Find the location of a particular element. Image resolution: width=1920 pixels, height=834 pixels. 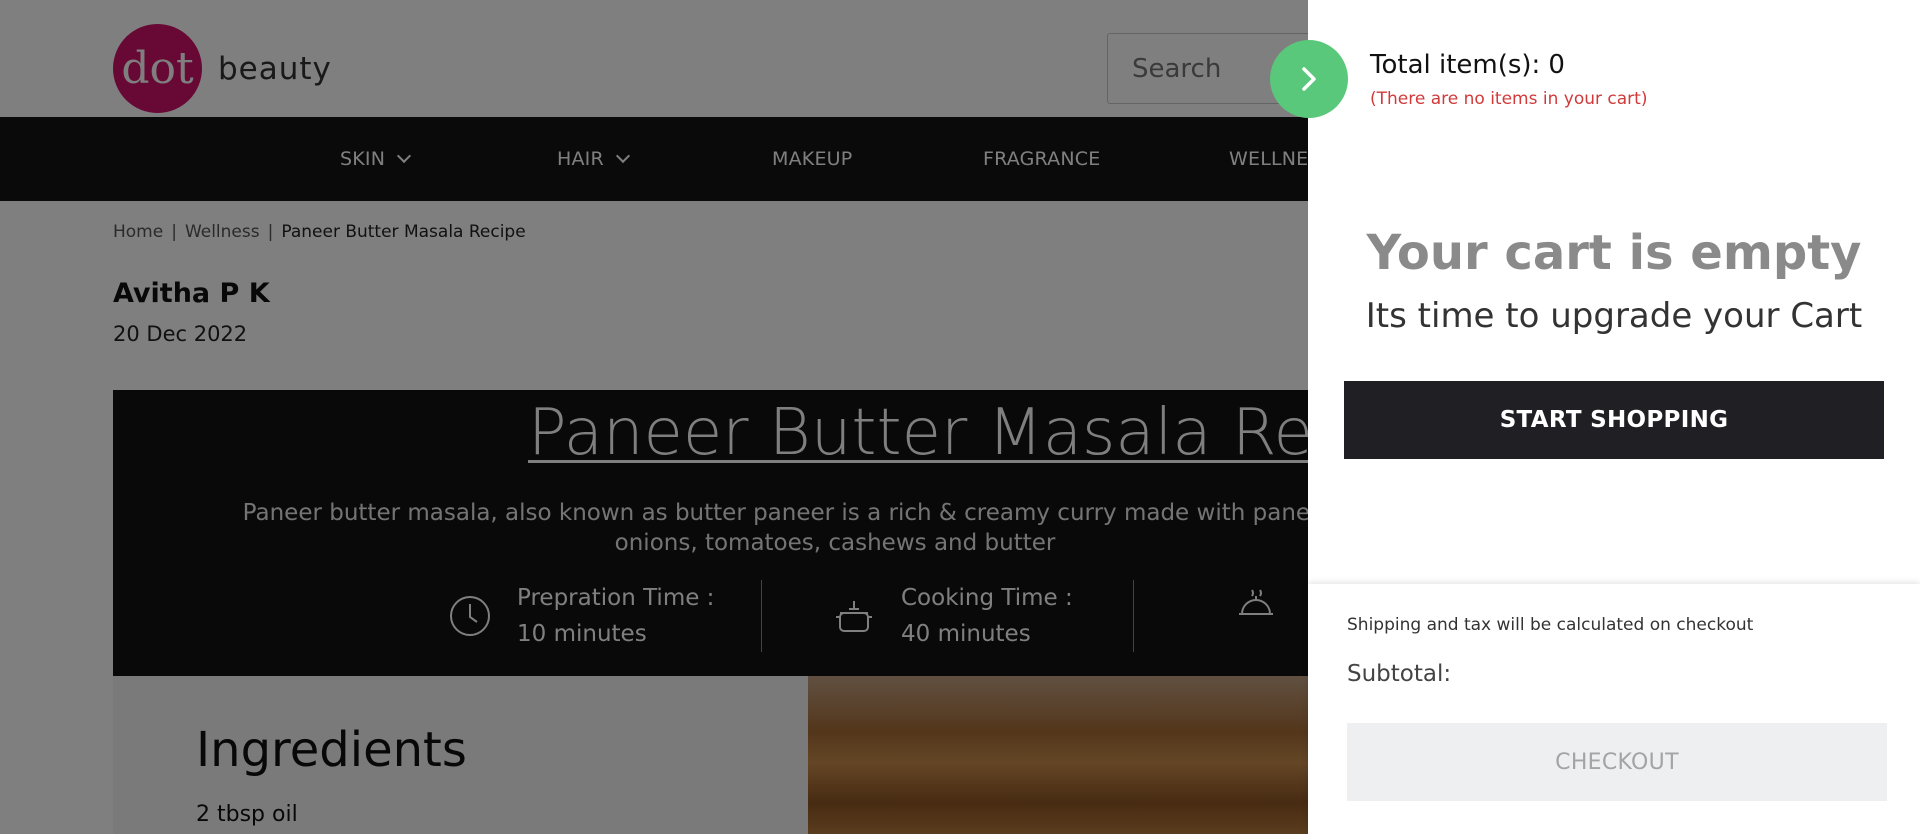

cart-total-label: Total item(s): is located at coordinates (1455, 65).